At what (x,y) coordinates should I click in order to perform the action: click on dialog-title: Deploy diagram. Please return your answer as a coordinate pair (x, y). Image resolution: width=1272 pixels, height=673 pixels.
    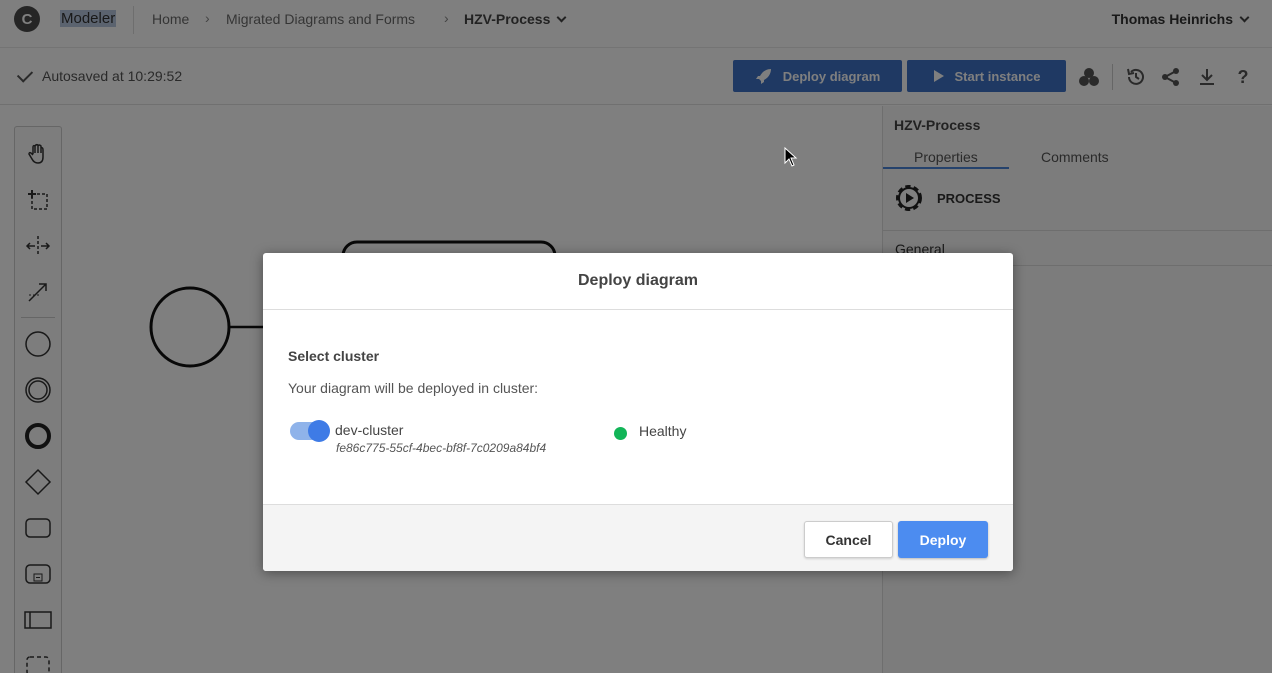
    Looking at the image, I should click on (638, 280).